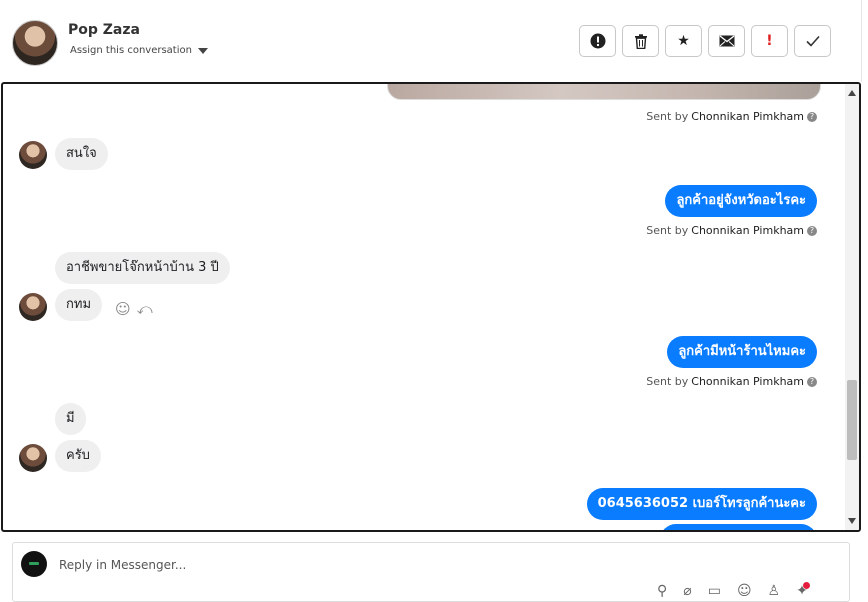  What do you see at coordinates (434, 41) in the screenshot?
I see `conversation-header: Pop Zaza Assign this conversation ★ !` at bounding box center [434, 41].